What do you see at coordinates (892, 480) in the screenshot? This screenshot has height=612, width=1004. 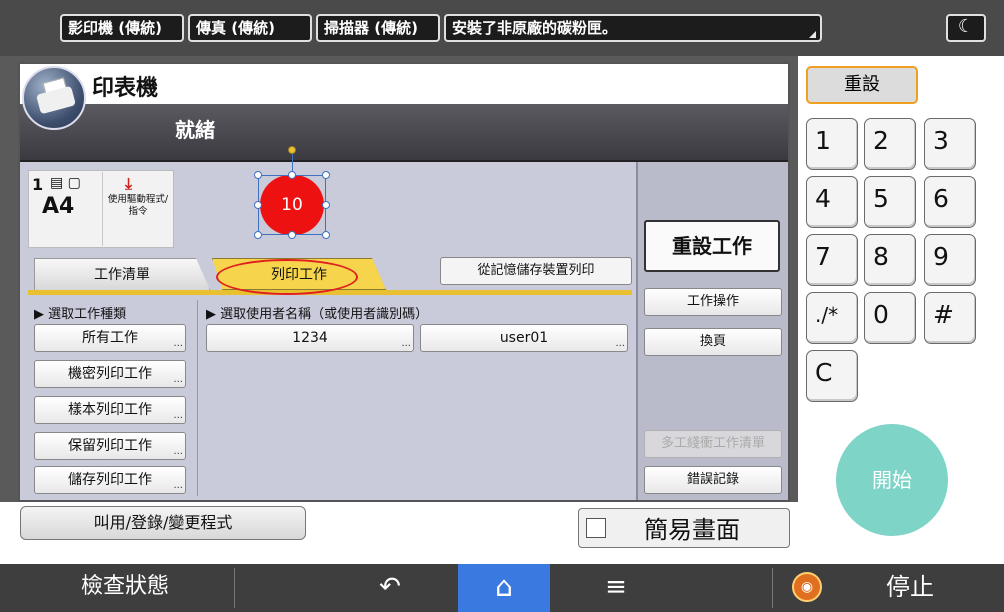 I see `start-button: 開始` at bounding box center [892, 480].